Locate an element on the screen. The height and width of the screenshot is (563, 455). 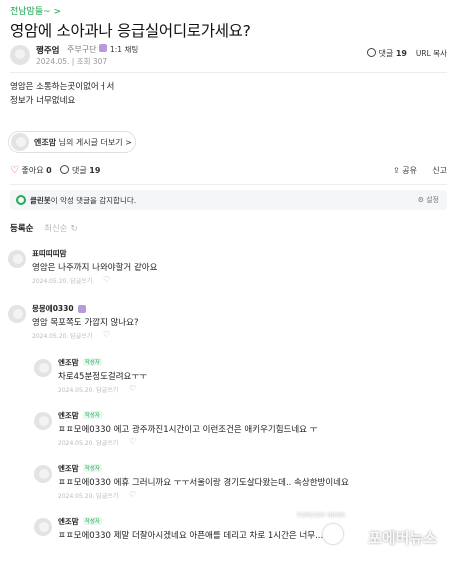
author-posts-label: 엔조맘 님의 게시글 더보기 > is located at coordinates (83, 142).